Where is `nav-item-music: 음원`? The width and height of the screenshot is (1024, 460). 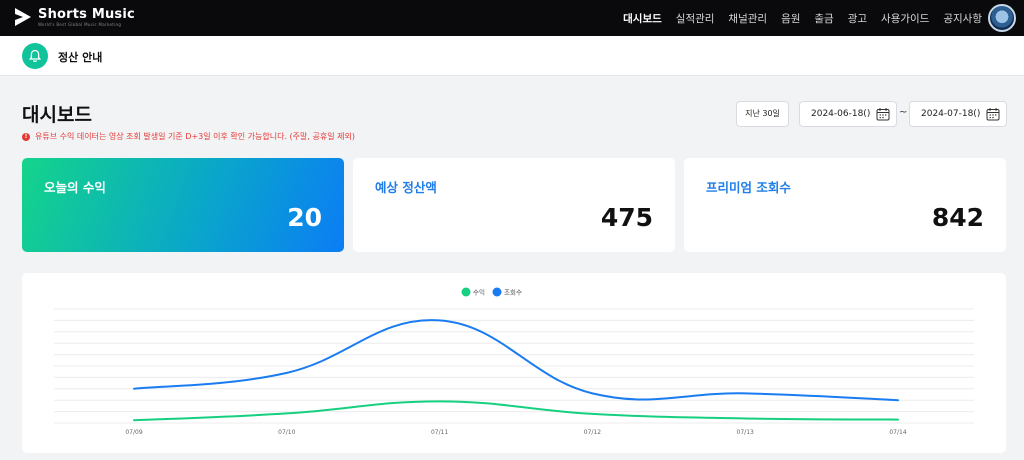
nav-item-music: 음원 is located at coordinates (790, 18).